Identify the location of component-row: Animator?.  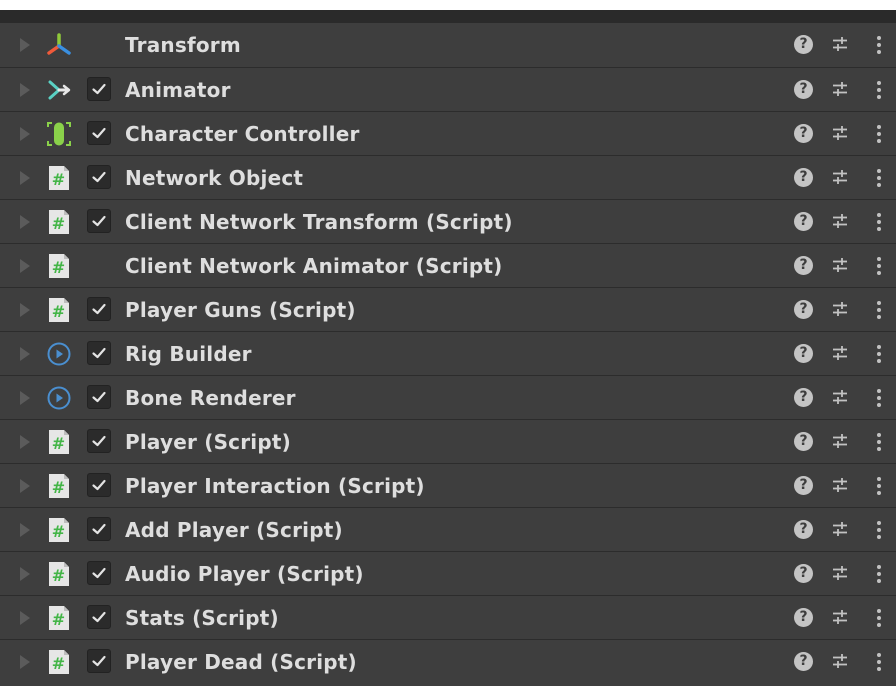
(448, 89).